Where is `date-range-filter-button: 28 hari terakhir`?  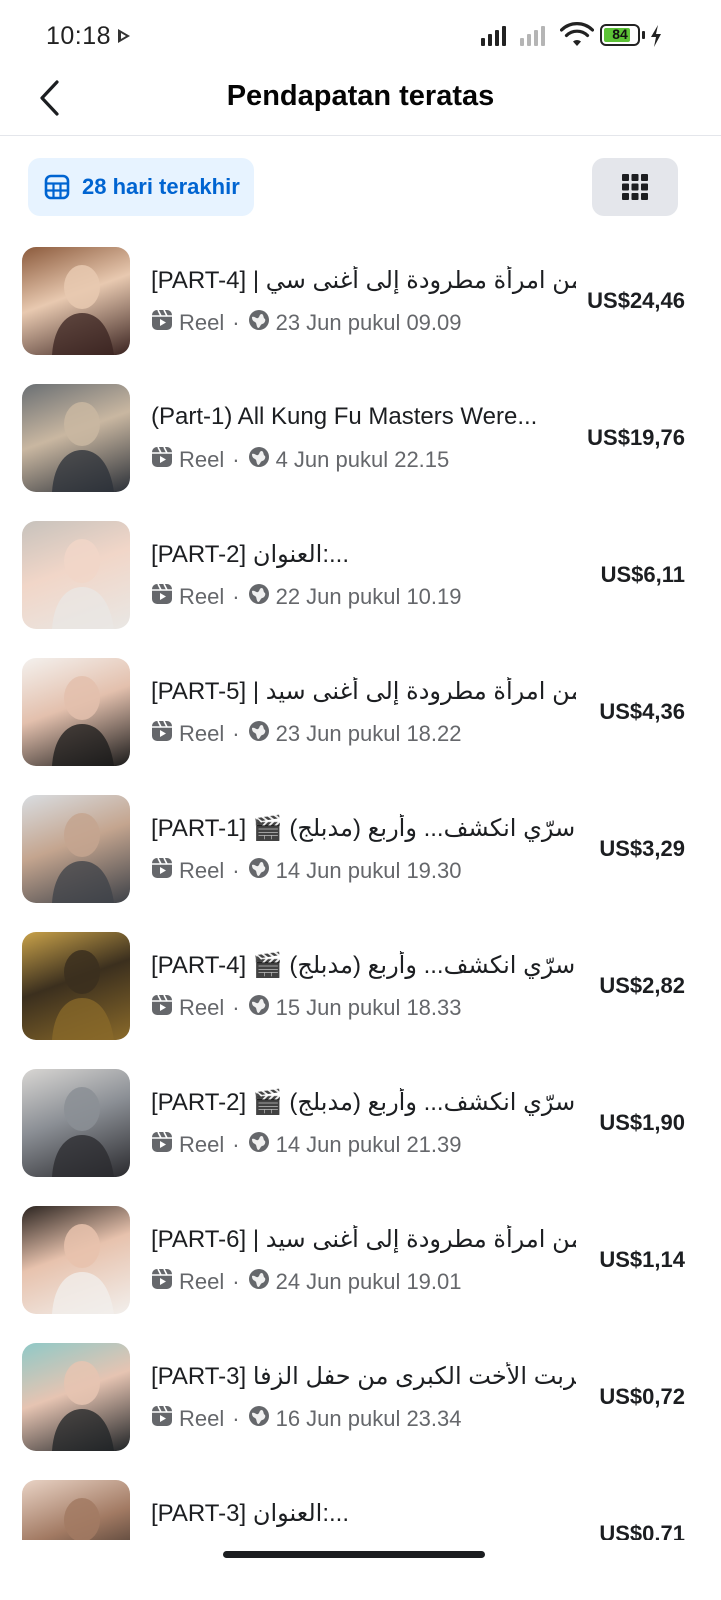
date-range-filter-button: 28 hari terakhir is located at coordinates (141, 187).